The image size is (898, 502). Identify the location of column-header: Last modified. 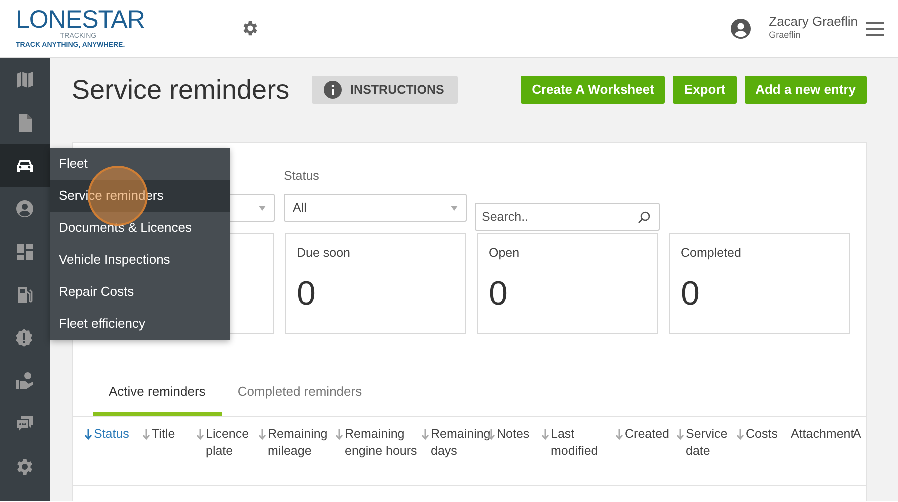
(579, 450).